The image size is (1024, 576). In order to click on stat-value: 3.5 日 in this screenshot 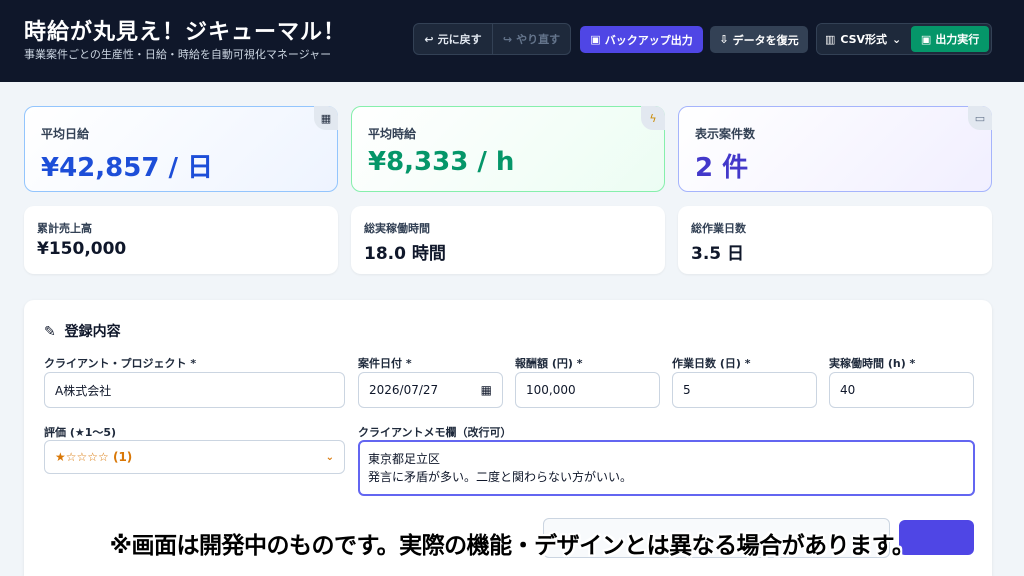, I will do `click(718, 254)`.